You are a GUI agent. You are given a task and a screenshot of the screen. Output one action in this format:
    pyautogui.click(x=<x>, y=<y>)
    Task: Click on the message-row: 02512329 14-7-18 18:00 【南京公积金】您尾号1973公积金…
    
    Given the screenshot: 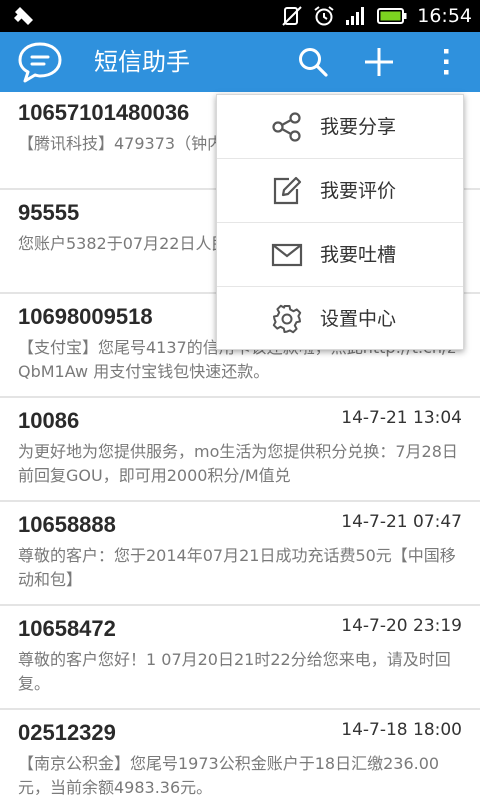 What is the action you would take?
    pyautogui.click(x=240, y=755)
    